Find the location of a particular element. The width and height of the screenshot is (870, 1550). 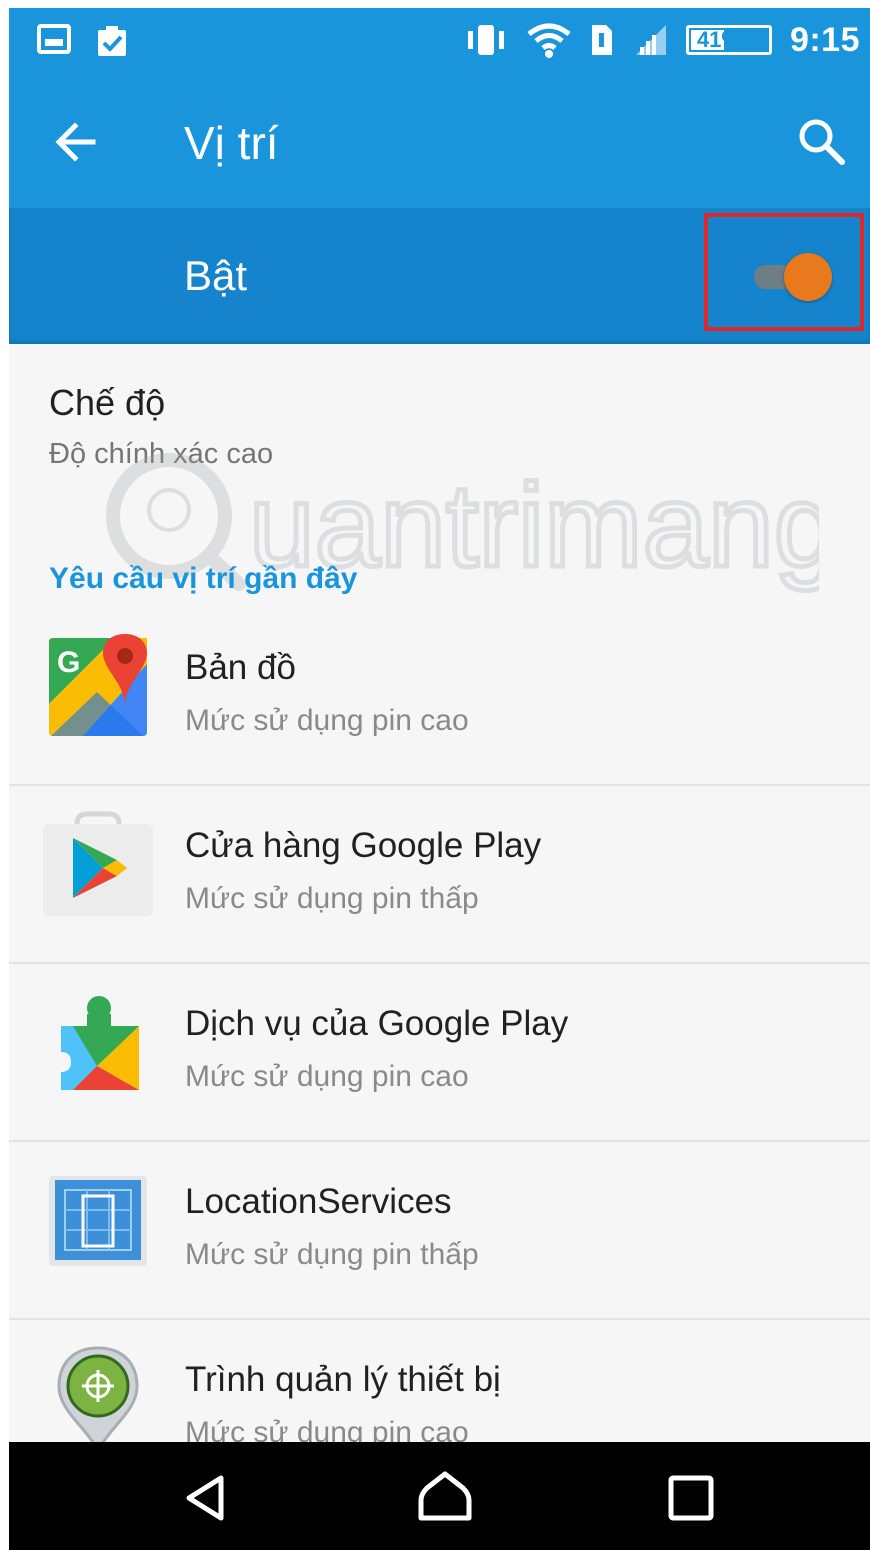

navigation-bar is located at coordinates (439, 1496).